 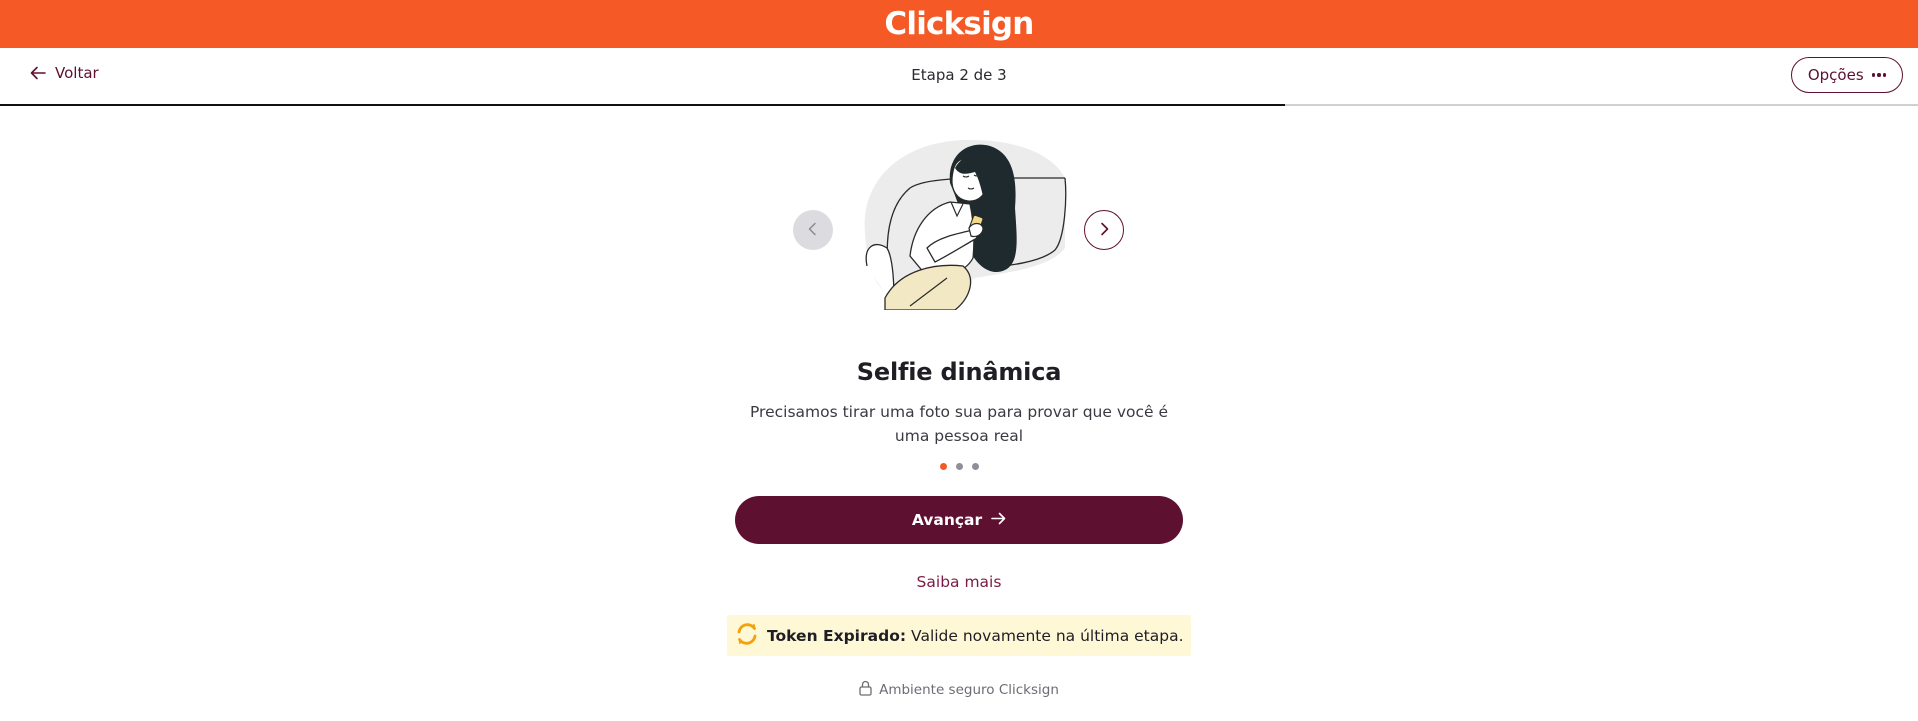 I want to click on carousel-pagination, so click(x=959, y=466).